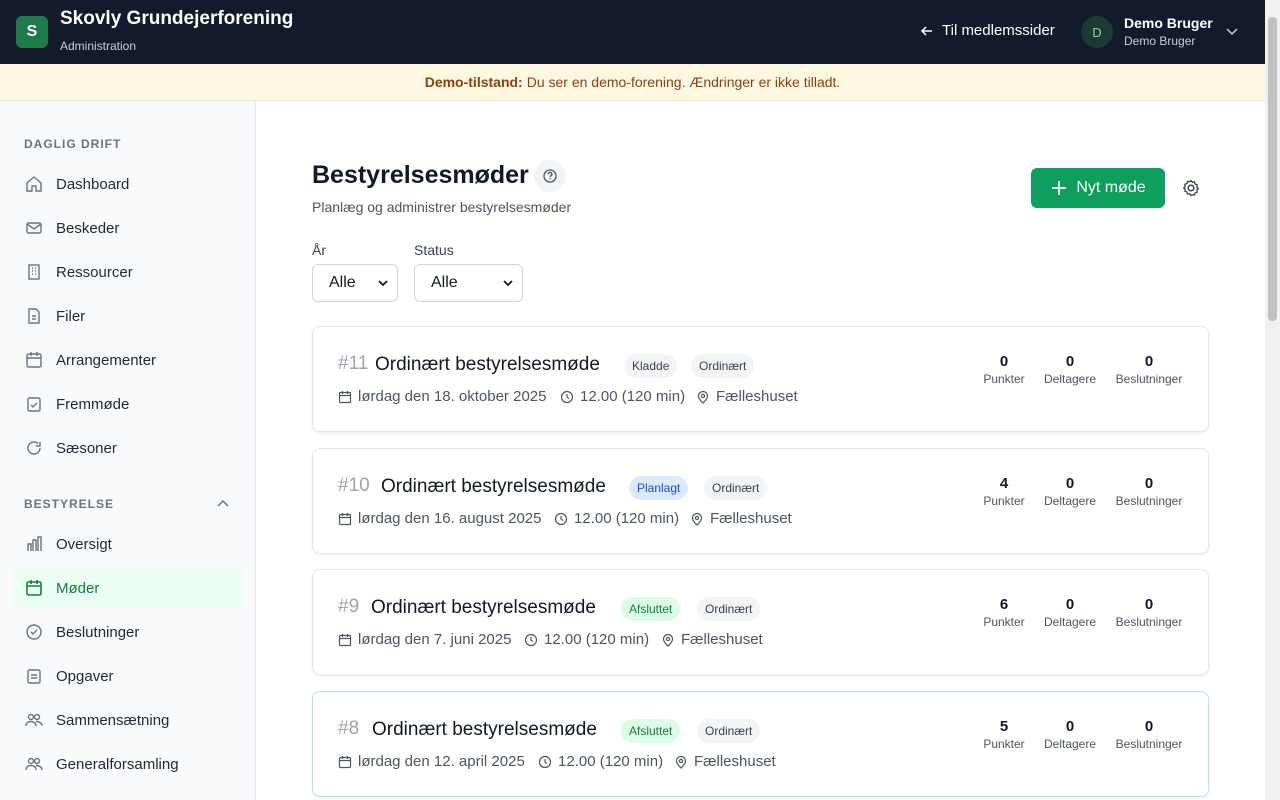 The height and width of the screenshot is (800, 1280). Describe the element at coordinates (127, 184) in the screenshot. I see `sidebar-item-dashboard: Dashboard` at that location.